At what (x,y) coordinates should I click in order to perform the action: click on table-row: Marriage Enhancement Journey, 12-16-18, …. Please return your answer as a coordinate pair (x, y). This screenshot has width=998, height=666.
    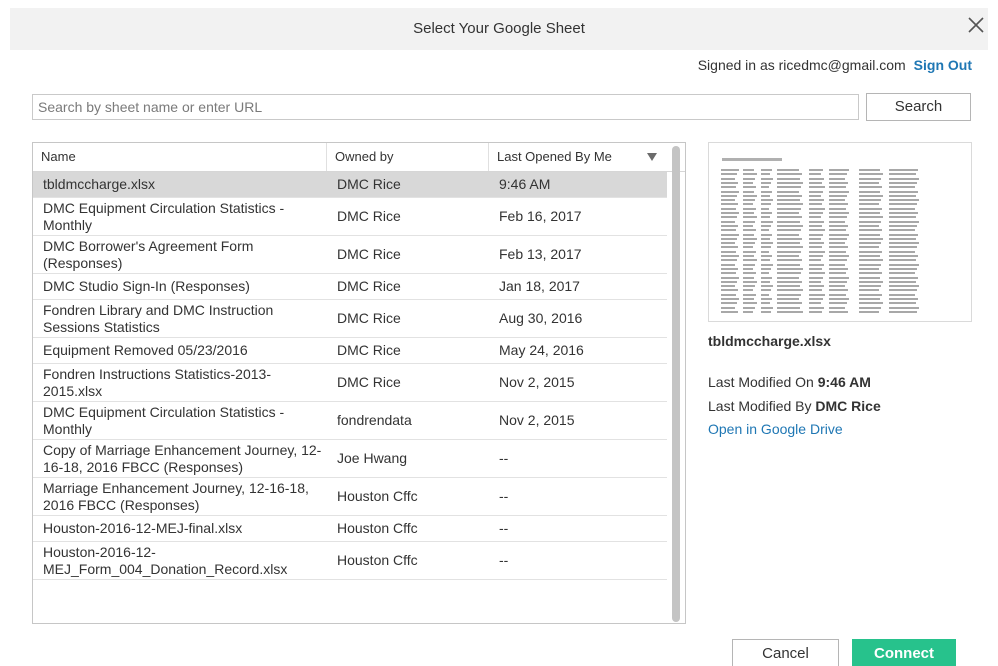
    Looking at the image, I should click on (350, 497).